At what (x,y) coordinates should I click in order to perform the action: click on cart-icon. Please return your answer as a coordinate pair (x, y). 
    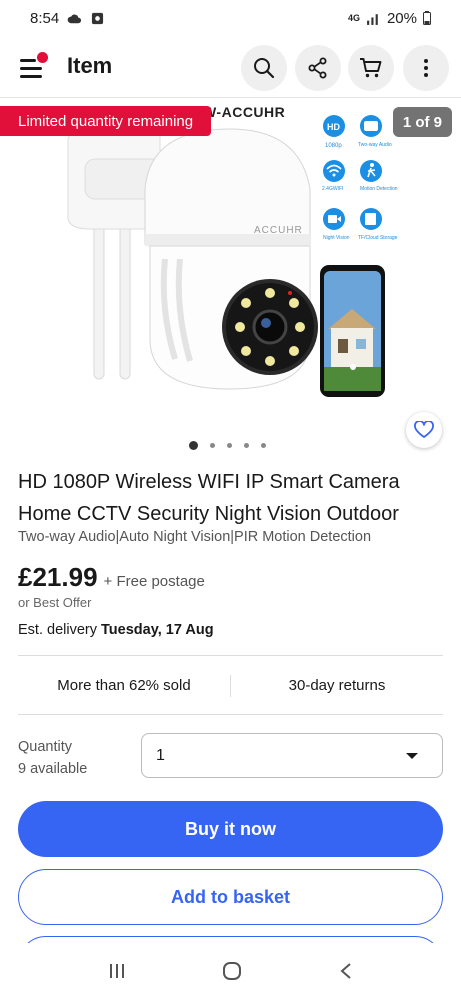
    Looking at the image, I should click on (371, 68).